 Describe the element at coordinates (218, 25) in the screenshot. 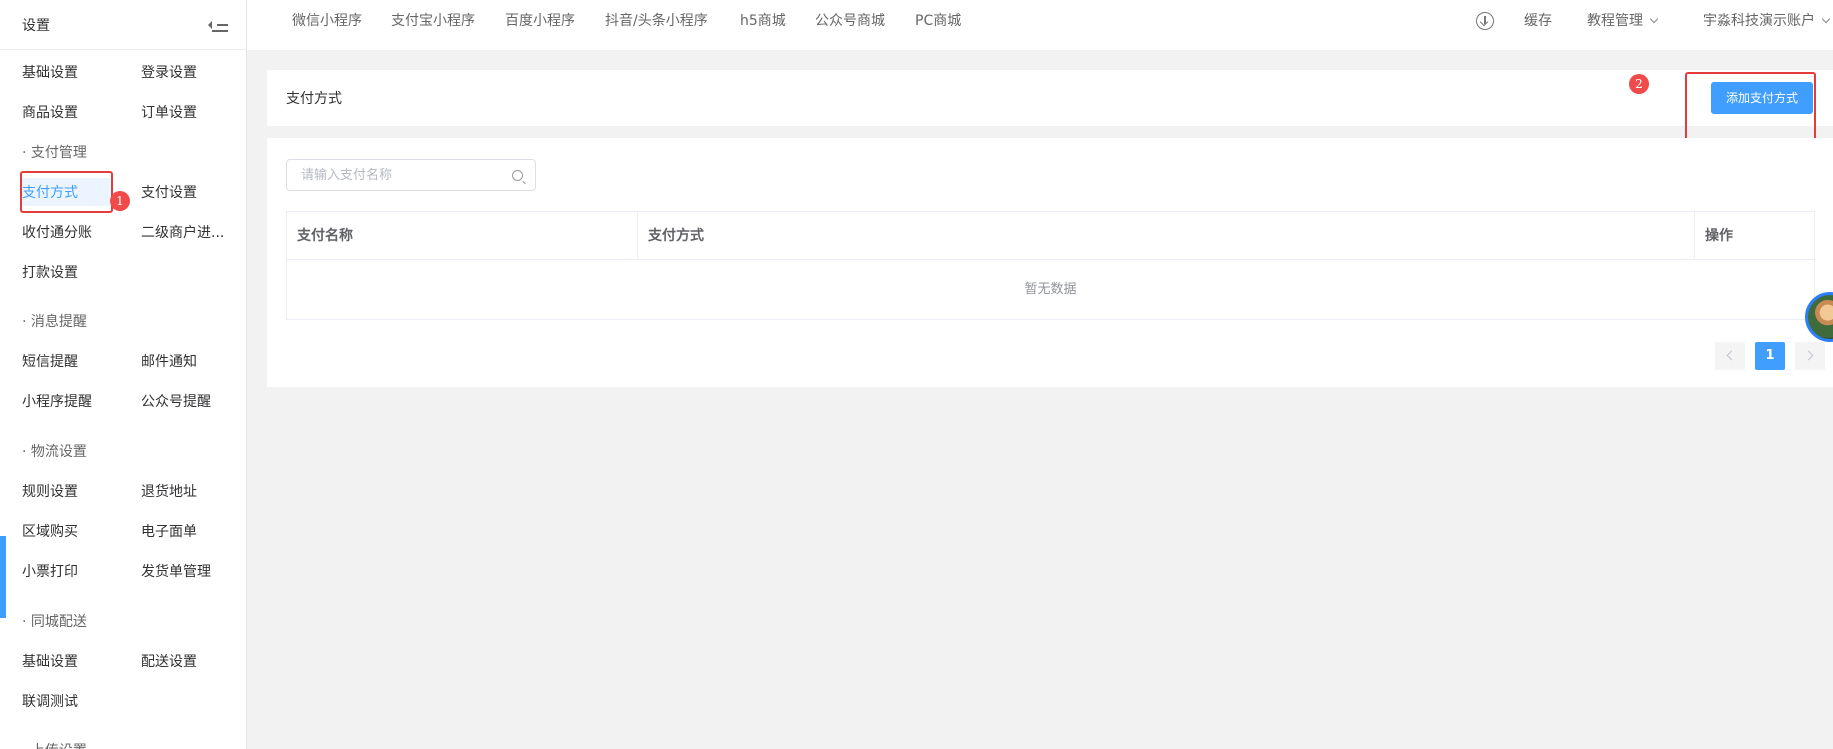

I see `collapse-menu-icon` at that location.